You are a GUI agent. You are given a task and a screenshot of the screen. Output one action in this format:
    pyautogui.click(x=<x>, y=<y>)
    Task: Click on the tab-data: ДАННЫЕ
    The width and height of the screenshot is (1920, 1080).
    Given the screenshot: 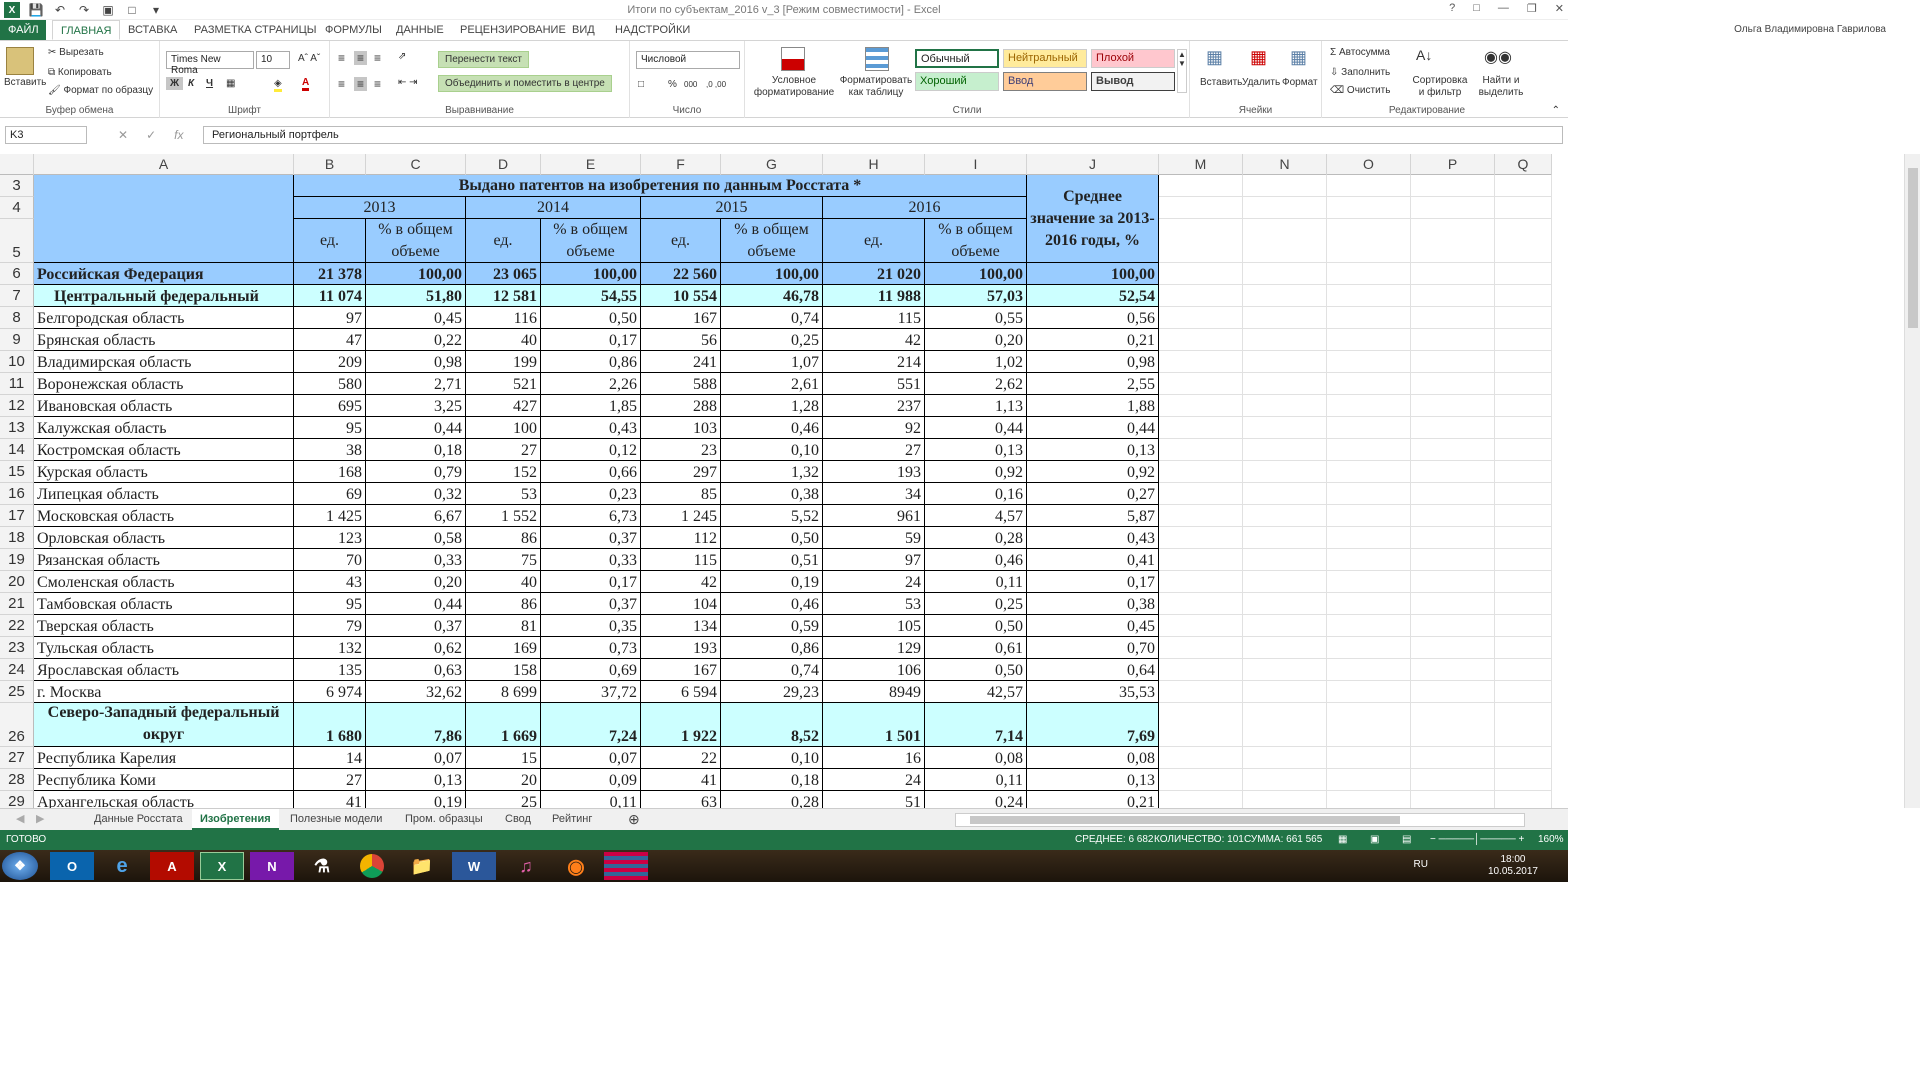 What is the action you would take?
    pyautogui.click(x=420, y=30)
    